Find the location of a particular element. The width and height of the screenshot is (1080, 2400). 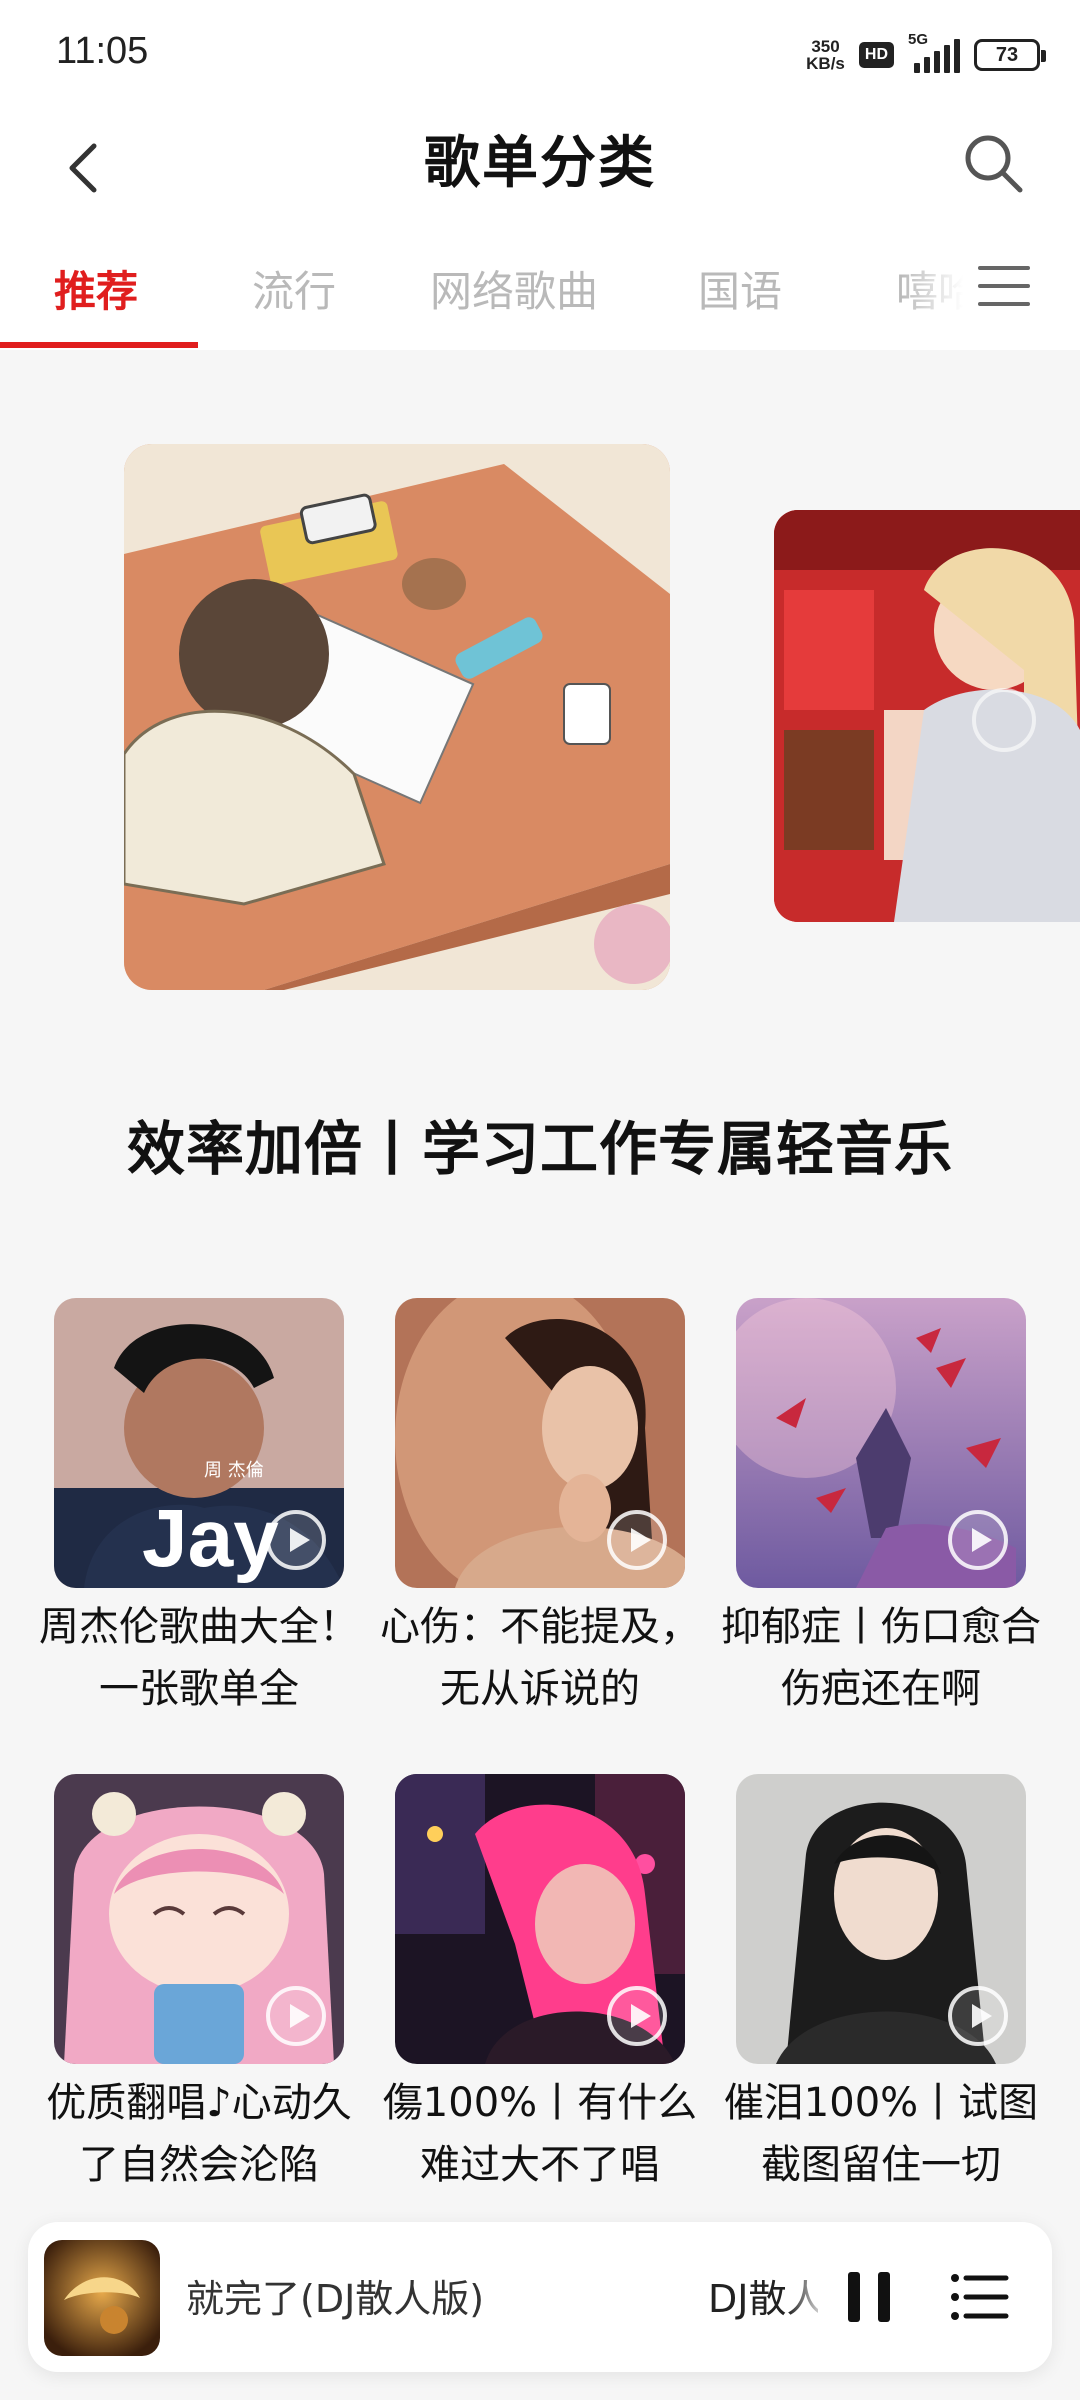

category-menu-button is located at coordinates (1004, 286).